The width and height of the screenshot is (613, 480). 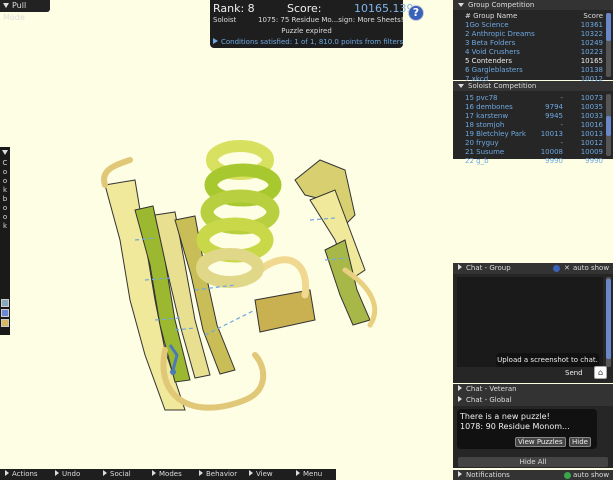 I want to click on menu-modes: Modes, so click(x=167, y=474).